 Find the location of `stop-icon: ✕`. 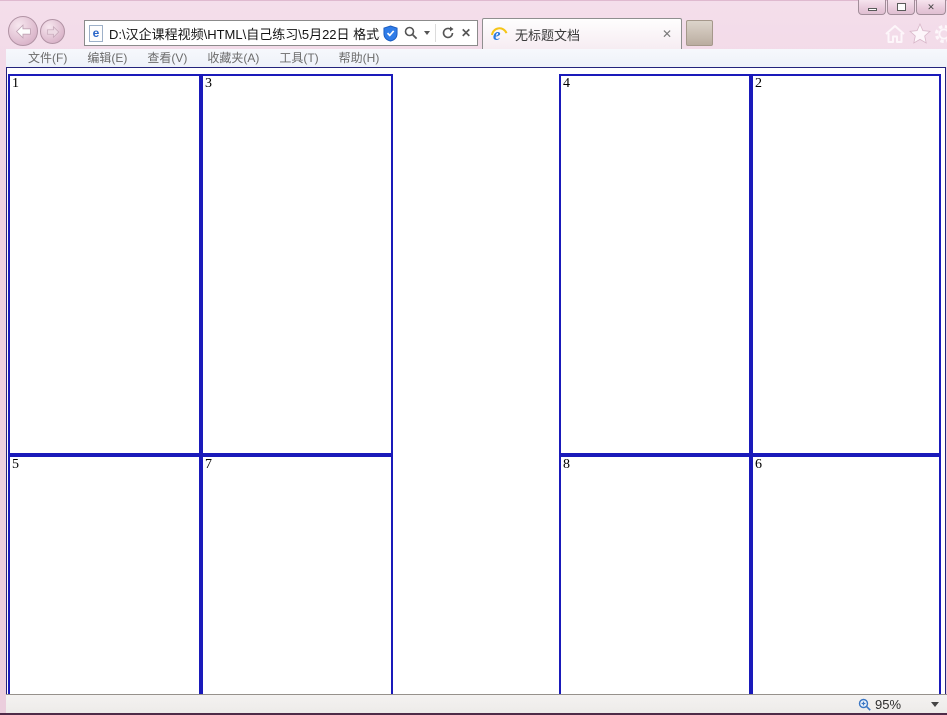

stop-icon: ✕ is located at coordinates (466, 33).